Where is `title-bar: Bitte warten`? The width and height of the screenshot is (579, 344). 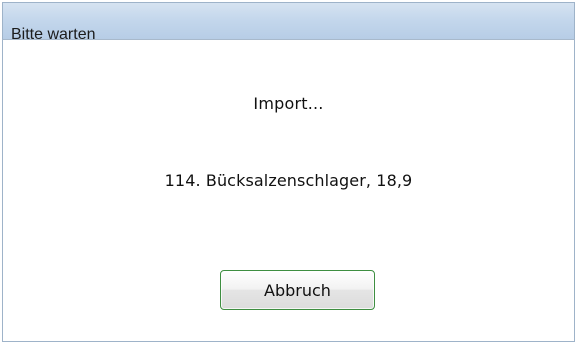
title-bar: Bitte warten is located at coordinates (288, 22).